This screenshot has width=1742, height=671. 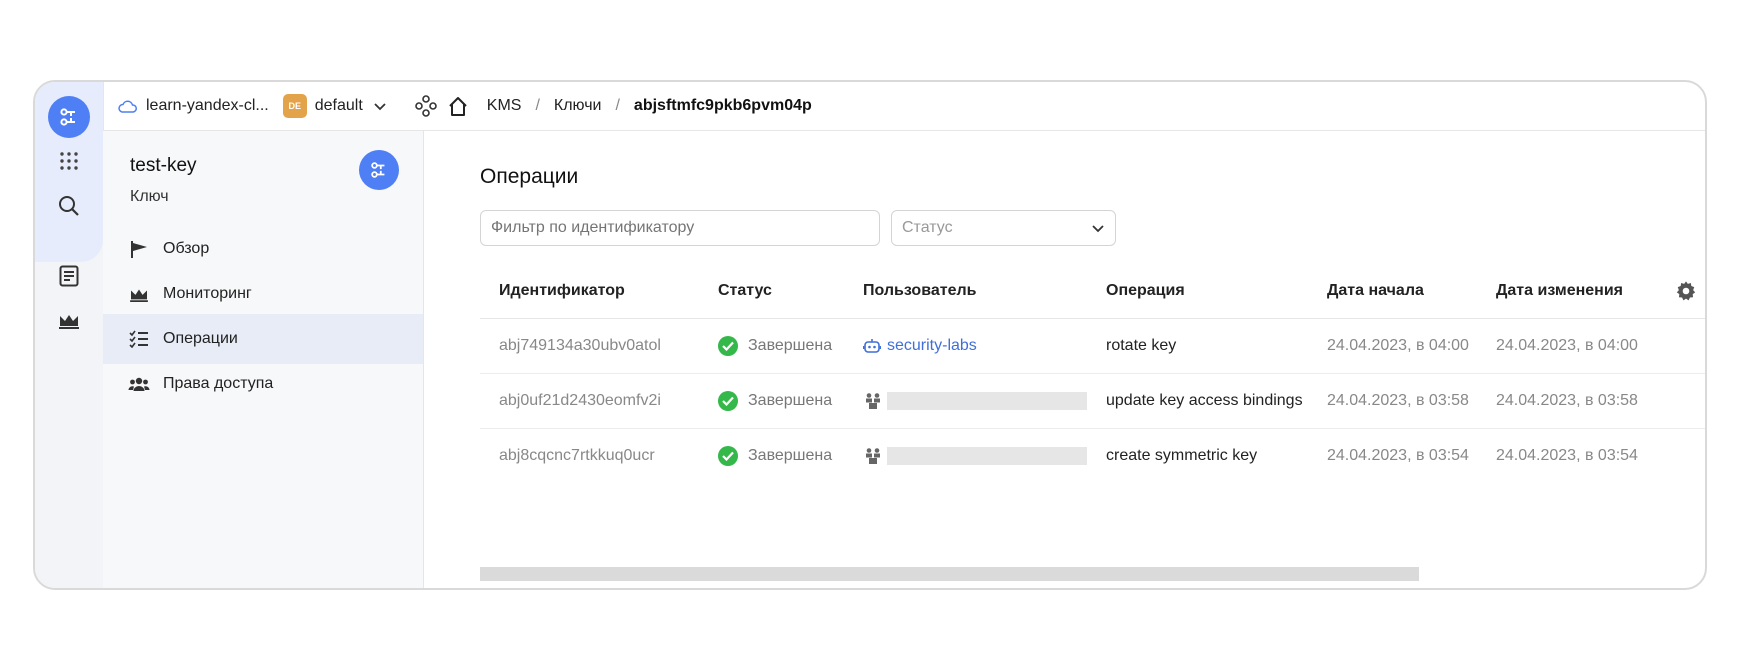 What do you see at coordinates (338, 105) in the screenshot?
I see `folder-name: default` at bounding box center [338, 105].